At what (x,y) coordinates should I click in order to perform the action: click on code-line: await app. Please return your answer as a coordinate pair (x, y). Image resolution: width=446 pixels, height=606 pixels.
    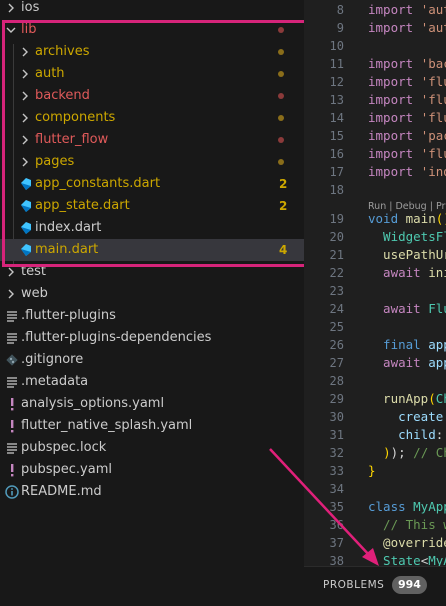
    Looking at the image, I should click on (407, 363).